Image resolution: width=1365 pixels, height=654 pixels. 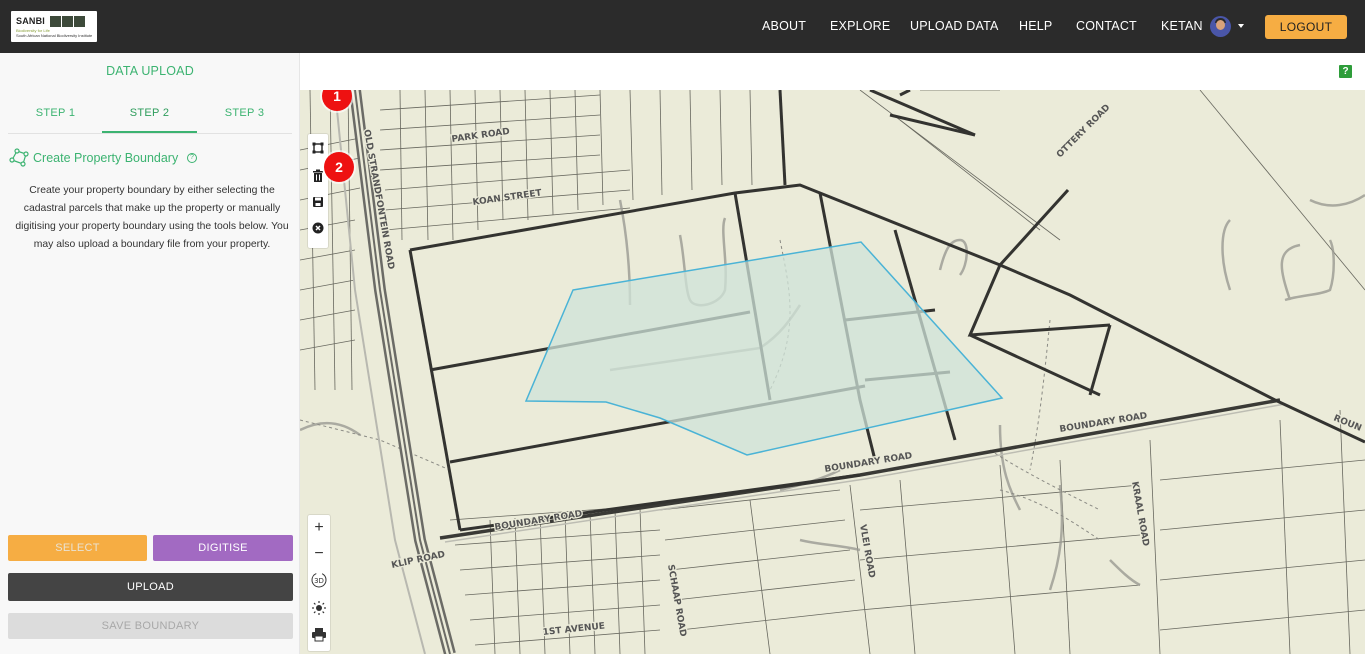 I want to click on logo-title: SANBI, so click(x=31, y=21).